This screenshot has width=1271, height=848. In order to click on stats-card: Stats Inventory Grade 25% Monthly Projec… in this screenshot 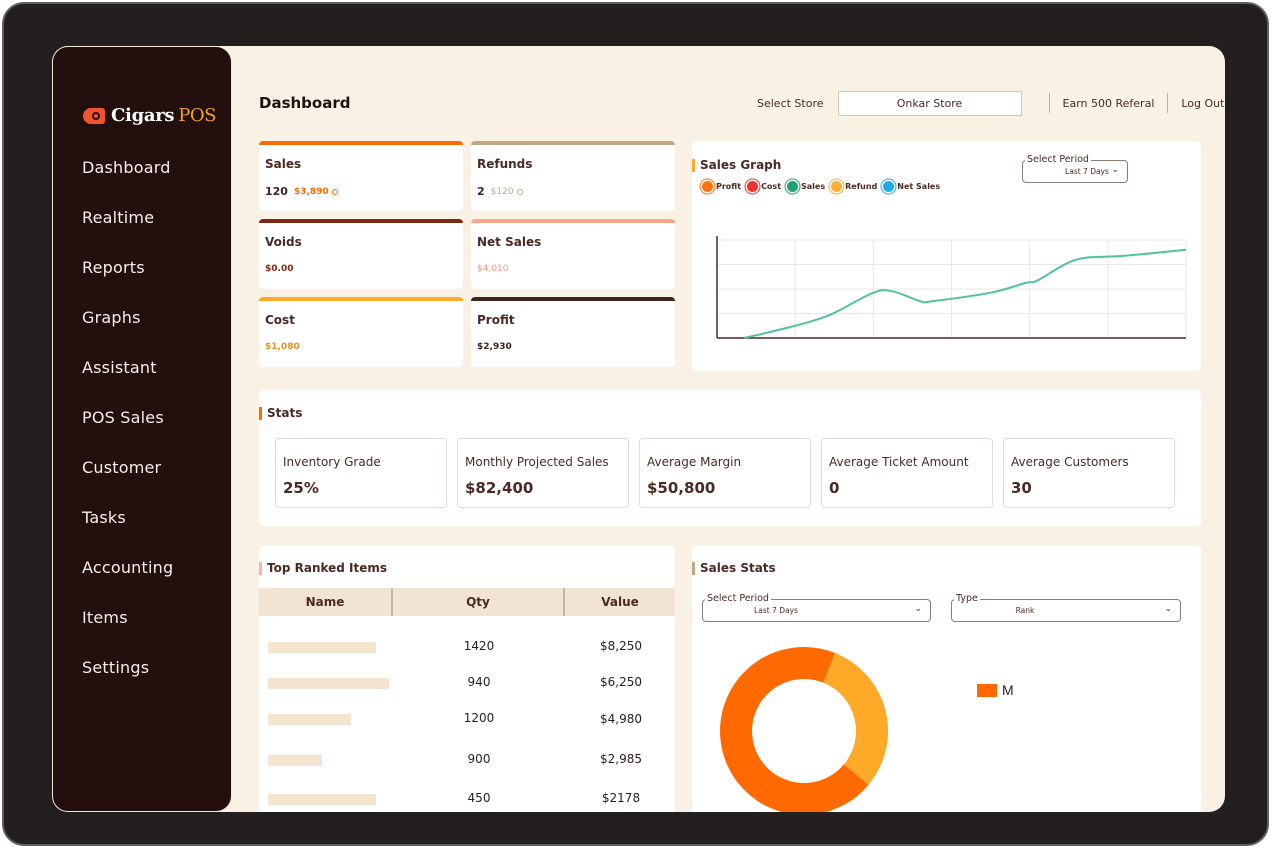, I will do `click(730, 458)`.